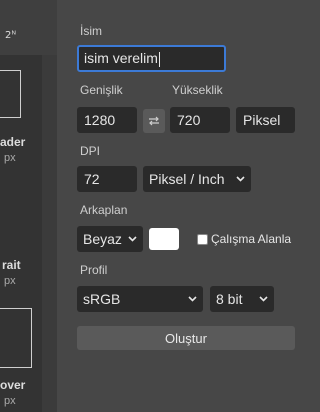 The width and height of the screenshot is (320, 412). I want to click on create-button-label: Oluştur, so click(186, 338).